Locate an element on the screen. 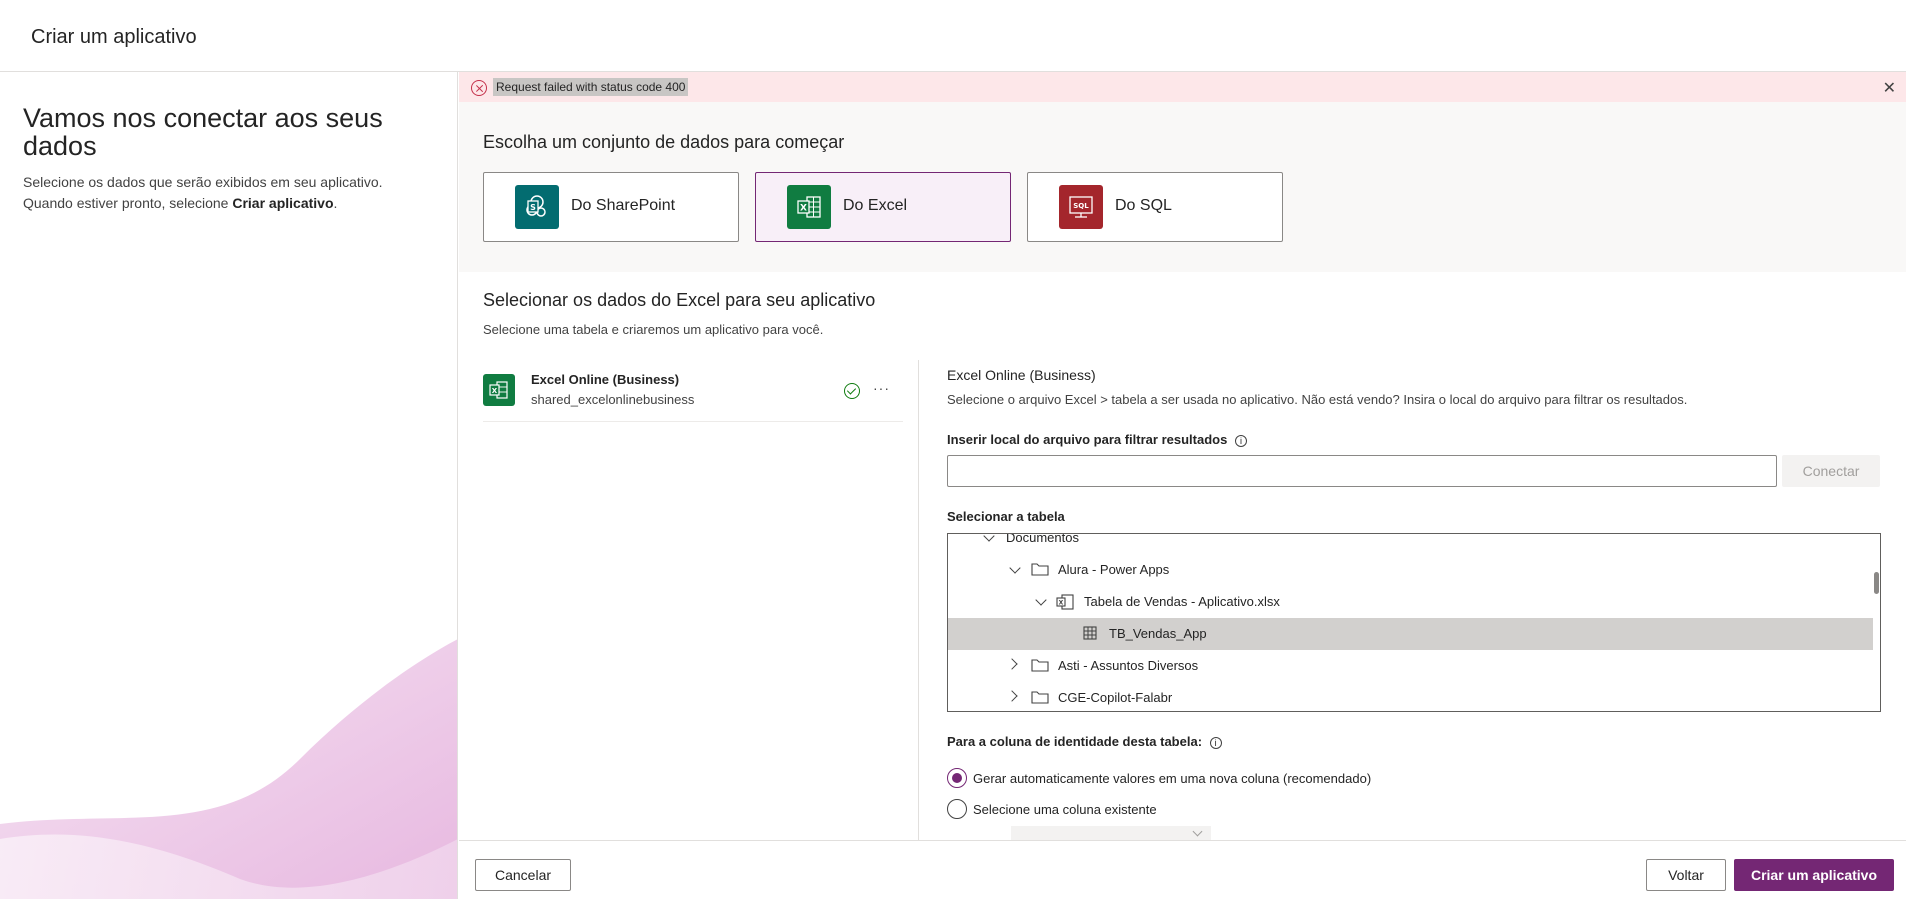  svg-text: S is located at coordinates (533, 207).